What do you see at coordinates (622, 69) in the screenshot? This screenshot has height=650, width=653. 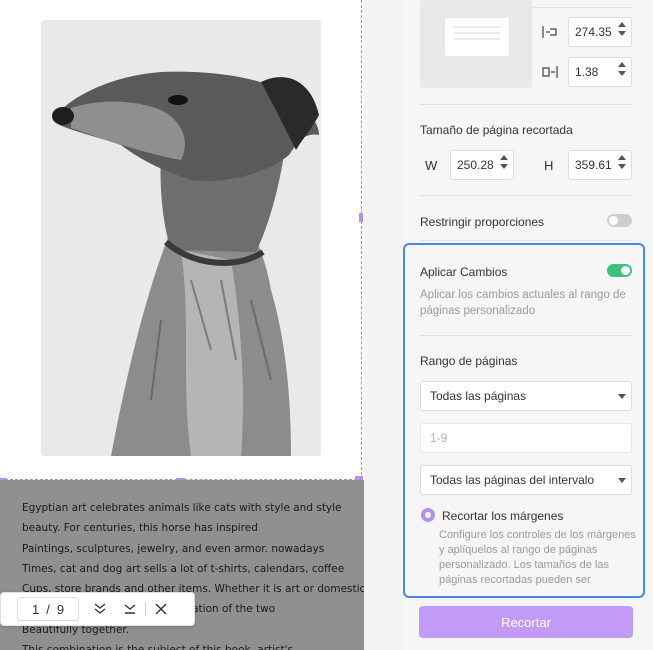 I see `margin-bottom-stepper` at bounding box center [622, 69].